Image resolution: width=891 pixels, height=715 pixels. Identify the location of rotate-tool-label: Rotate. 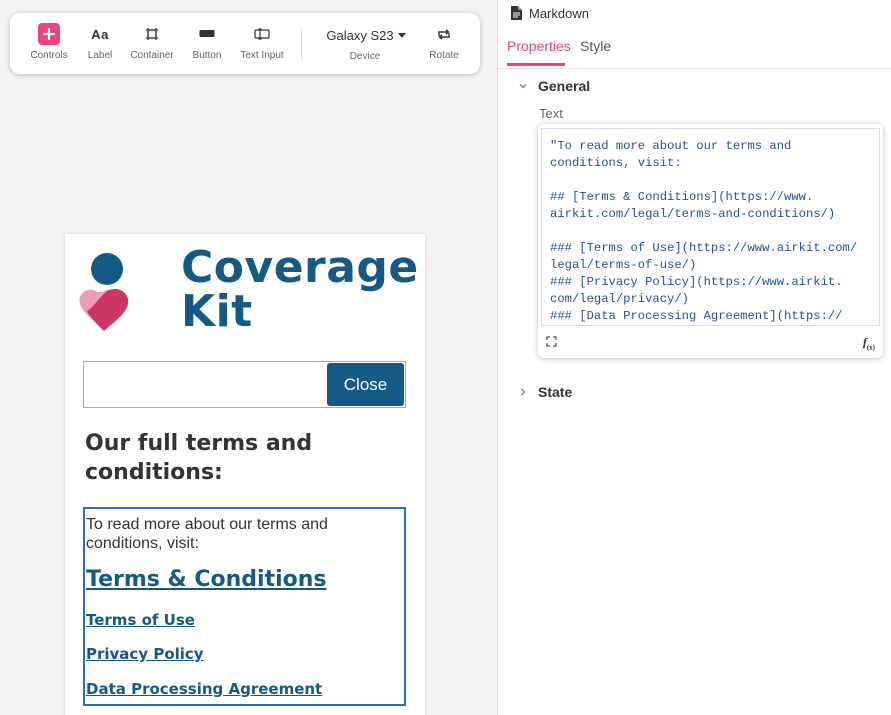
(444, 55).